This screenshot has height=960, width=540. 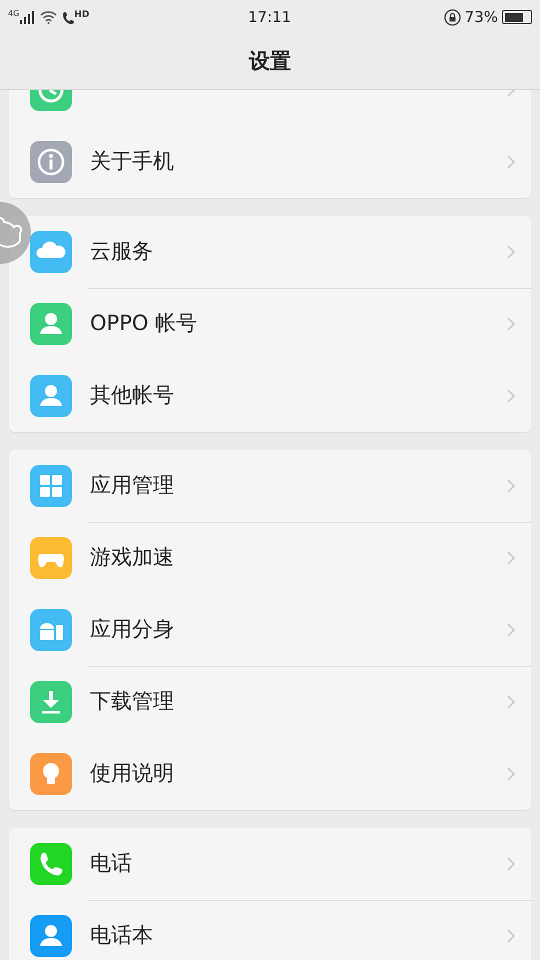 What do you see at coordinates (111, 864) in the screenshot?
I see `item-label: 电话` at bounding box center [111, 864].